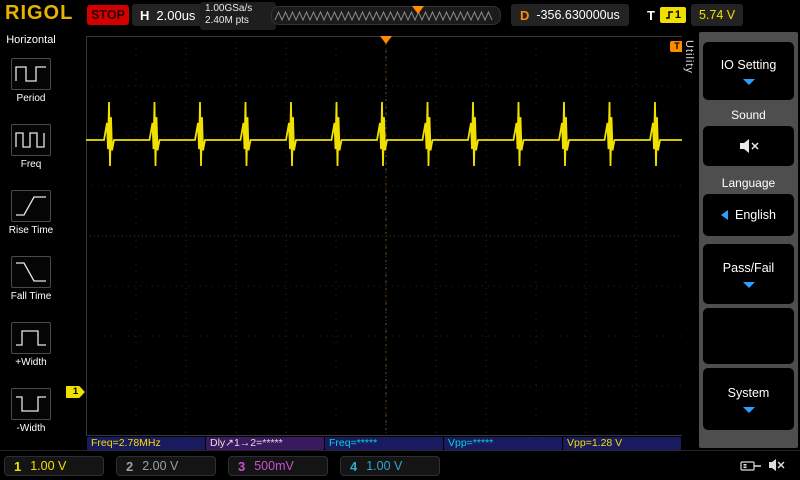 Image resolution: width=800 pixels, height=480 pixels. What do you see at coordinates (386, 40) in the screenshot?
I see `trigger-position-marker-icon` at bounding box center [386, 40].